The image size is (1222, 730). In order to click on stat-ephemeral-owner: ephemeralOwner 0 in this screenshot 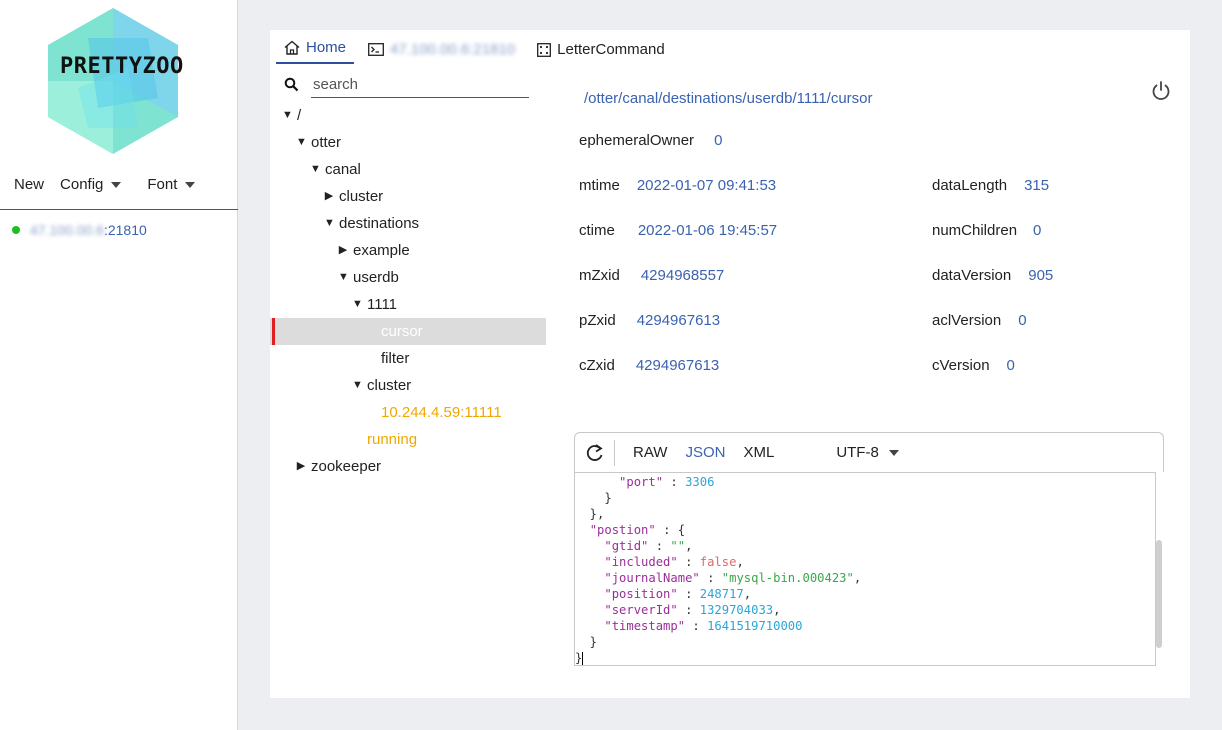, I will do `click(650, 140)`.